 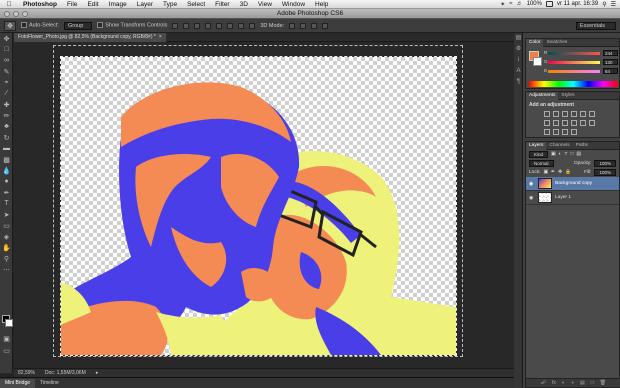 I want to click on filter-smart-icon: ▤, so click(x=578, y=154).